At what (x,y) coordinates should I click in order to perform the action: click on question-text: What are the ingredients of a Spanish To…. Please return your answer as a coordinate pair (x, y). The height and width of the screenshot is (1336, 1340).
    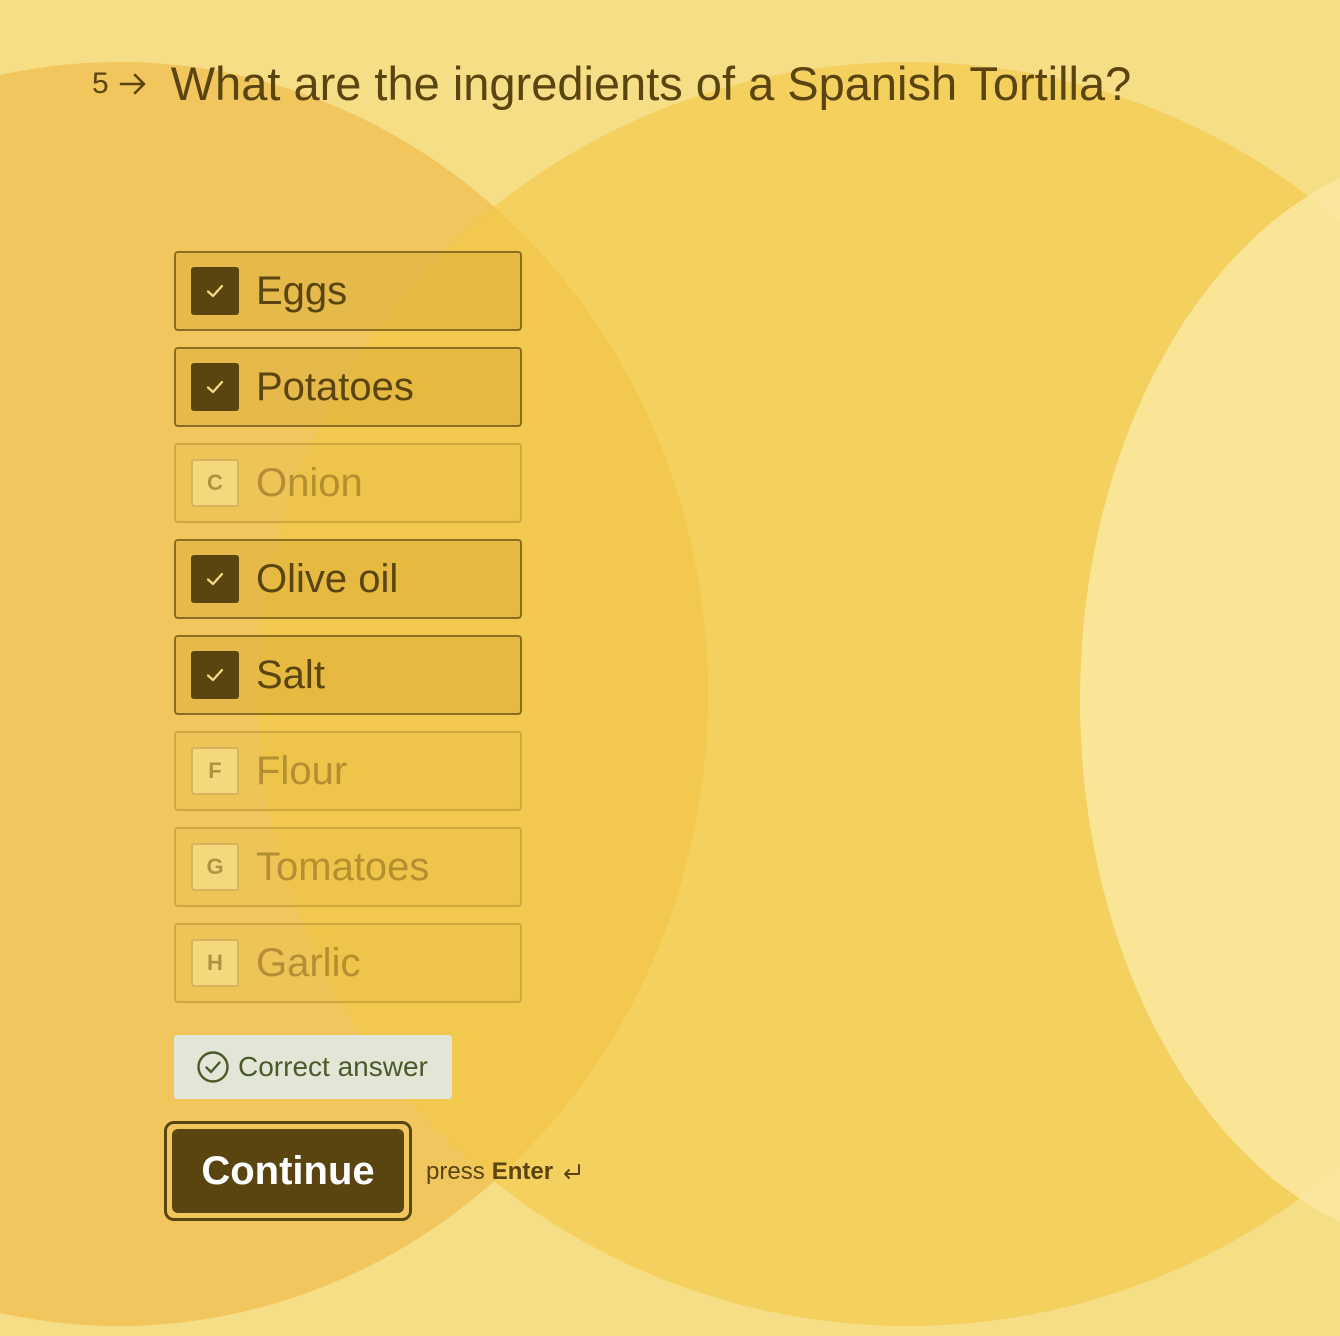
    Looking at the image, I should click on (651, 83).